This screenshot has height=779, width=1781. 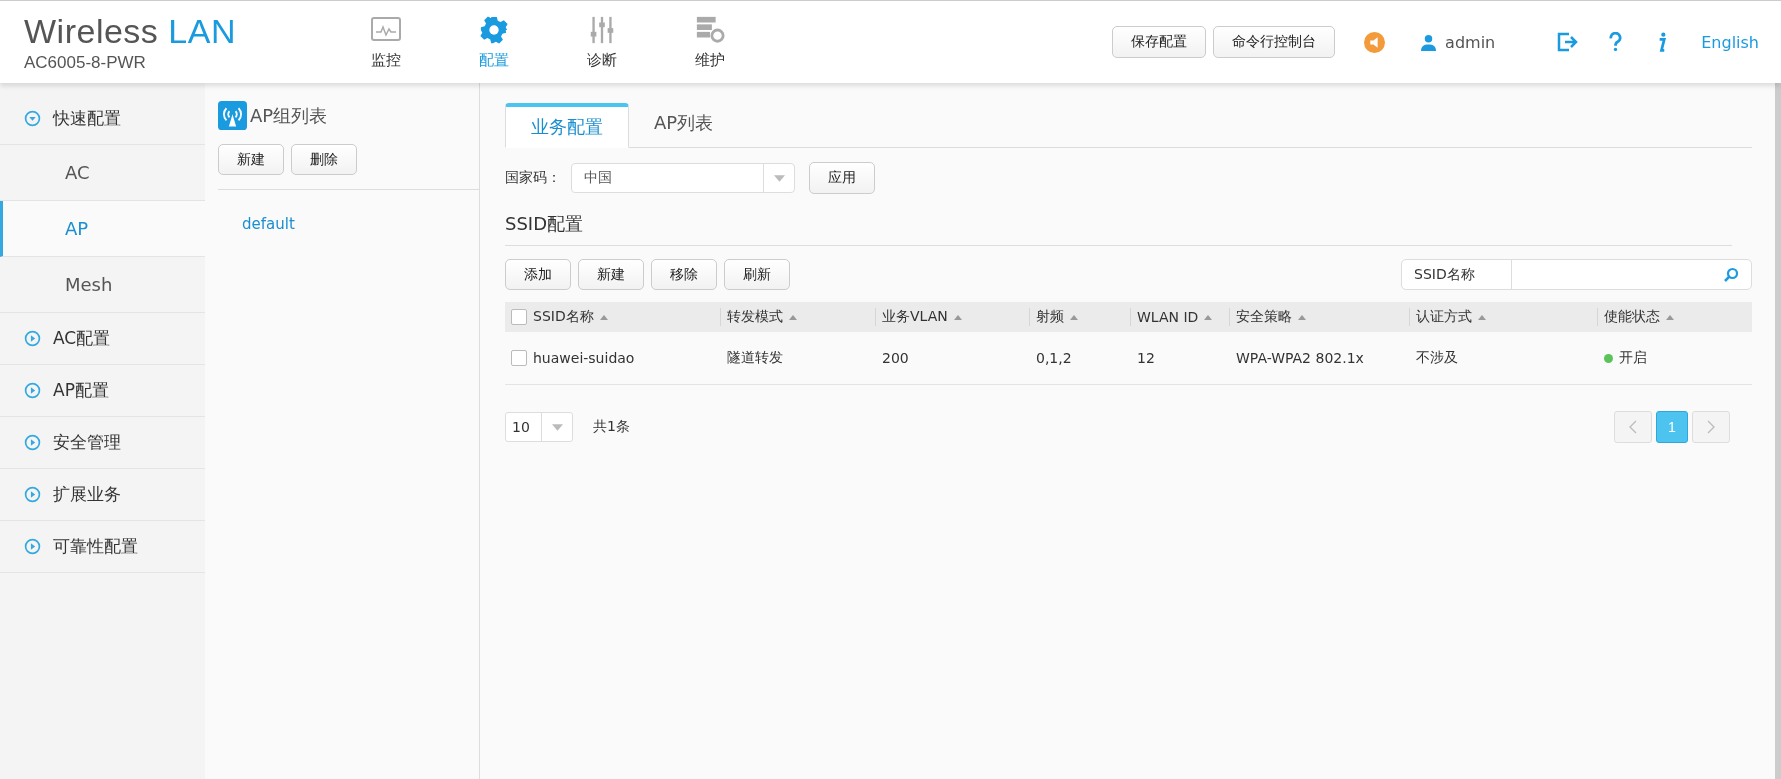 I want to click on column-header: SSID名称, so click(x=563, y=317).